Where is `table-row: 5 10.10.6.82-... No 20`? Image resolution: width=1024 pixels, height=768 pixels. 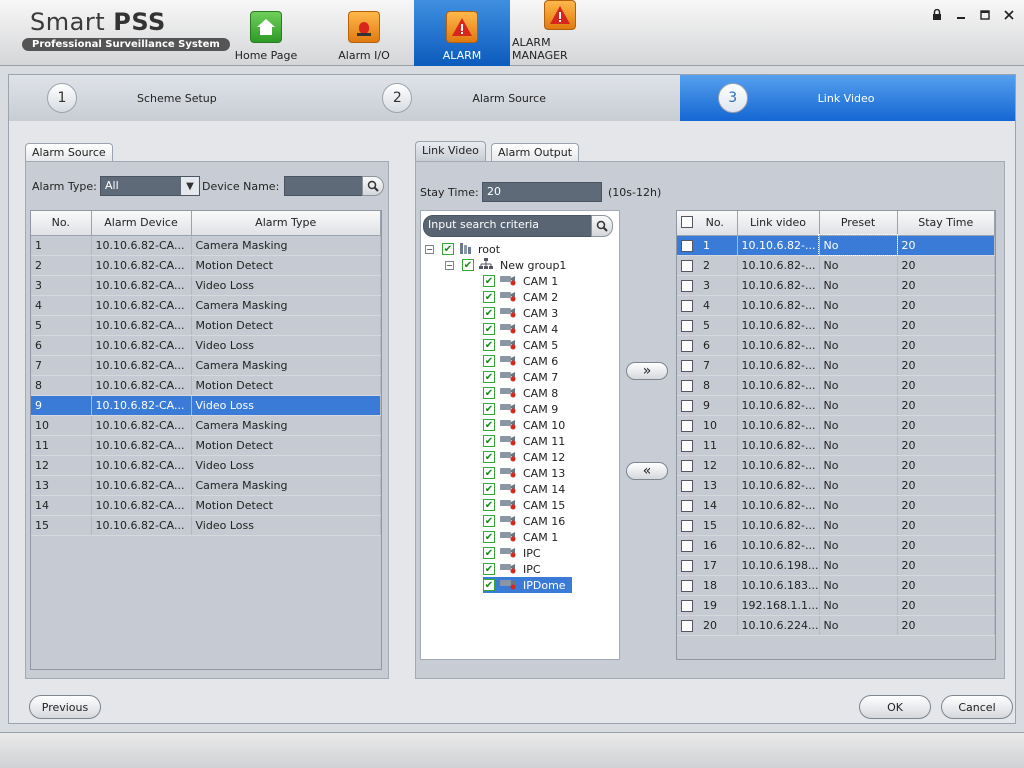 table-row: 5 10.10.6.82-... No 20 is located at coordinates (836, 325).